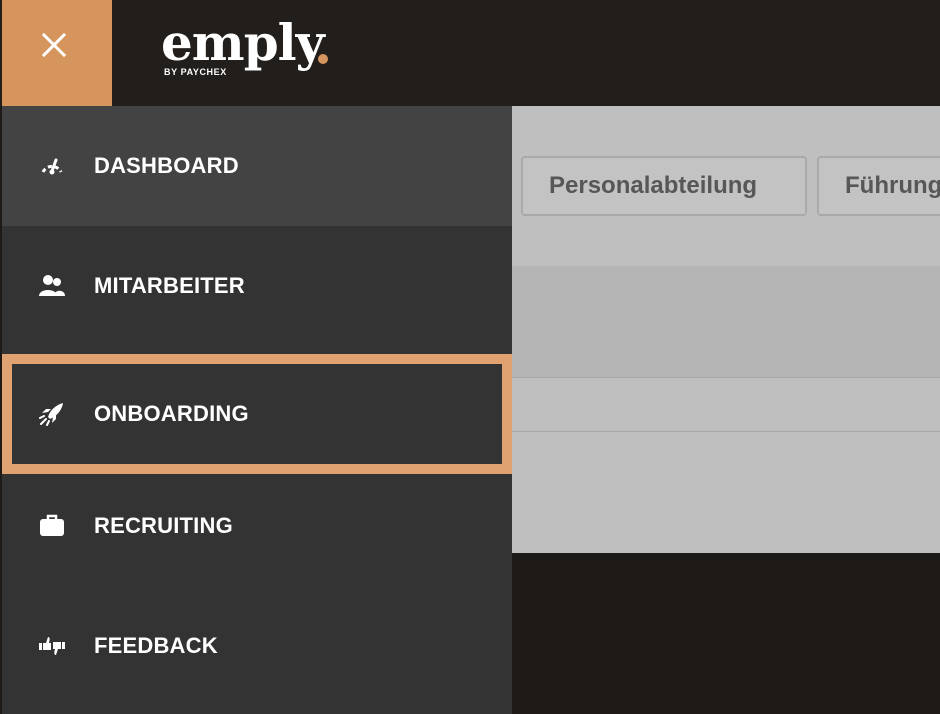 Image resolution: width=940 pixels, height=714 pixels. Describe the element at coordinates (726, 321) in the screenshot. I see `table-row` at that location.